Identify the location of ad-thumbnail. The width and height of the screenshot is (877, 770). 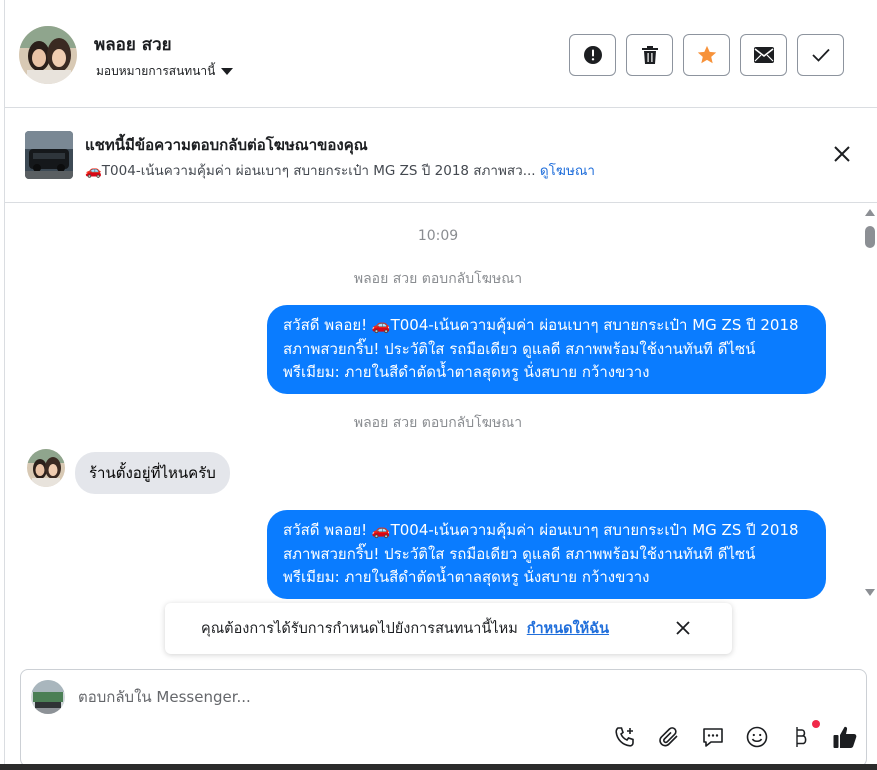
(49, 155).